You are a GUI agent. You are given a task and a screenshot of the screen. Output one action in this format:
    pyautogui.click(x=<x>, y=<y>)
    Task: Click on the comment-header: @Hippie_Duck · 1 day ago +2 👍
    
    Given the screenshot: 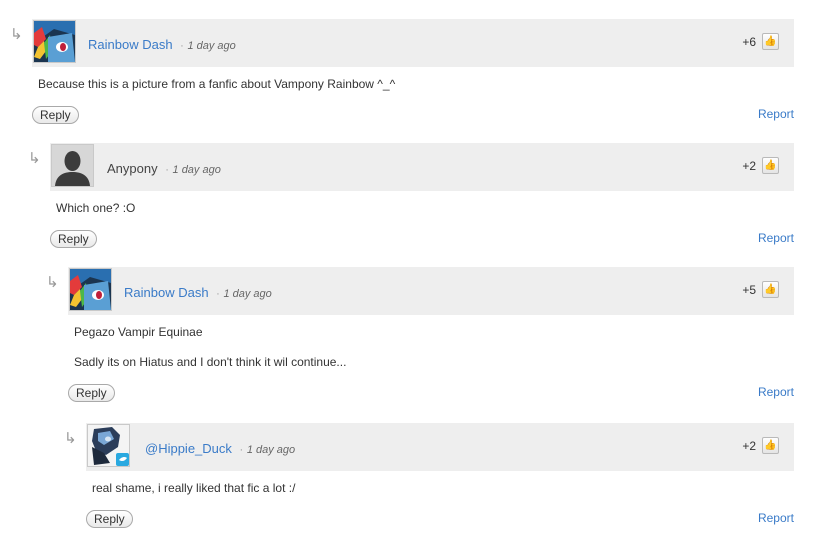 What is the action you would take?
    pyautogui.click(x=440, y=447)
    